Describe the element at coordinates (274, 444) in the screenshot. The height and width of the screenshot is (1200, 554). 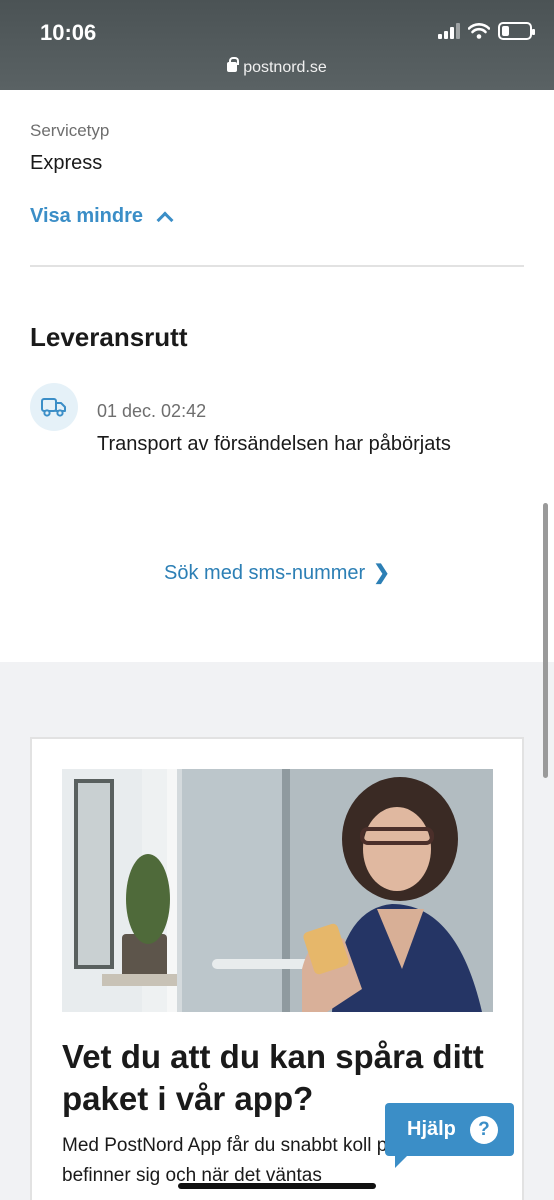
I see `route-event-text: Transport av försändelsen har påbörjats` at that location.